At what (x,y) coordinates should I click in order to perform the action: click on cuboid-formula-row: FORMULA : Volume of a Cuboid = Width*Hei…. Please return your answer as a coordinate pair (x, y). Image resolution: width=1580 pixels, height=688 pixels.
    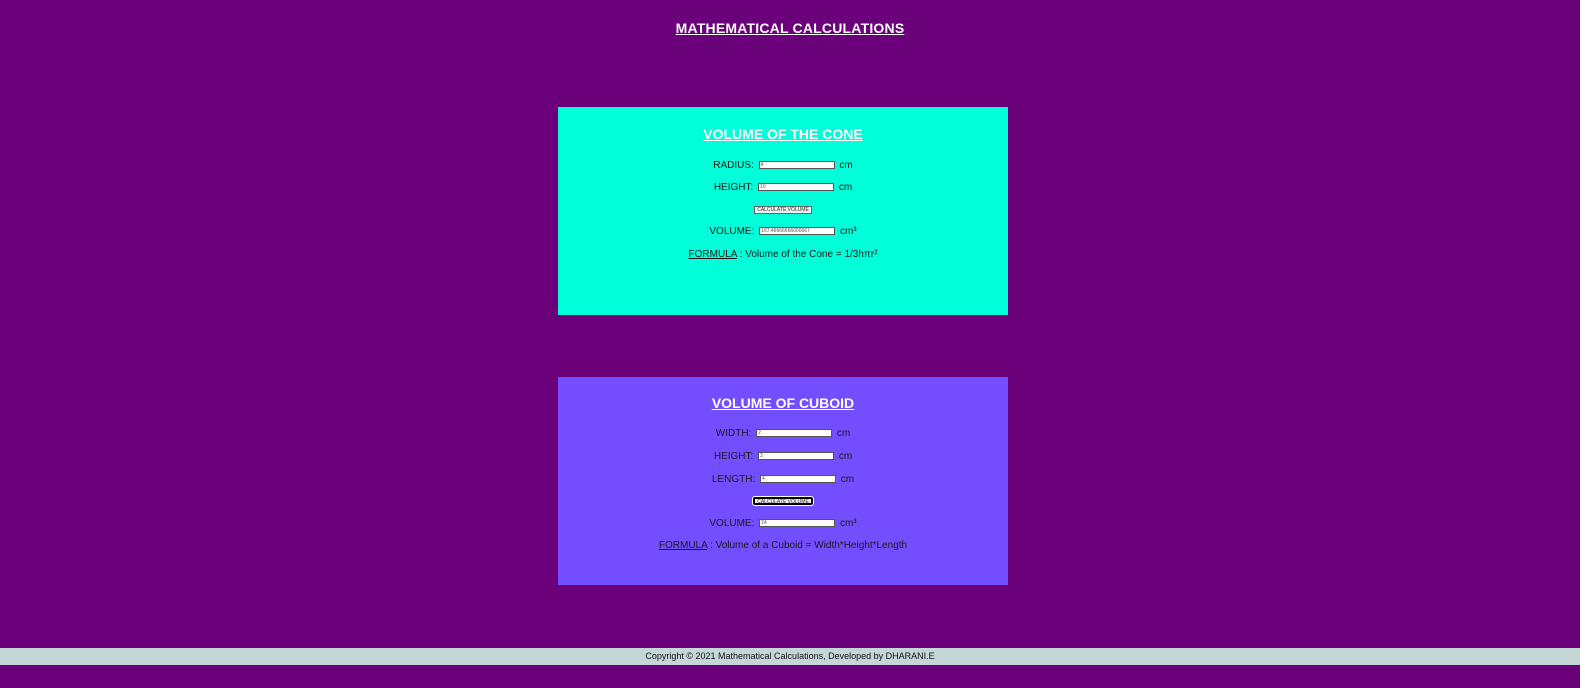
    Looking at the image, I should click on (783, 546).